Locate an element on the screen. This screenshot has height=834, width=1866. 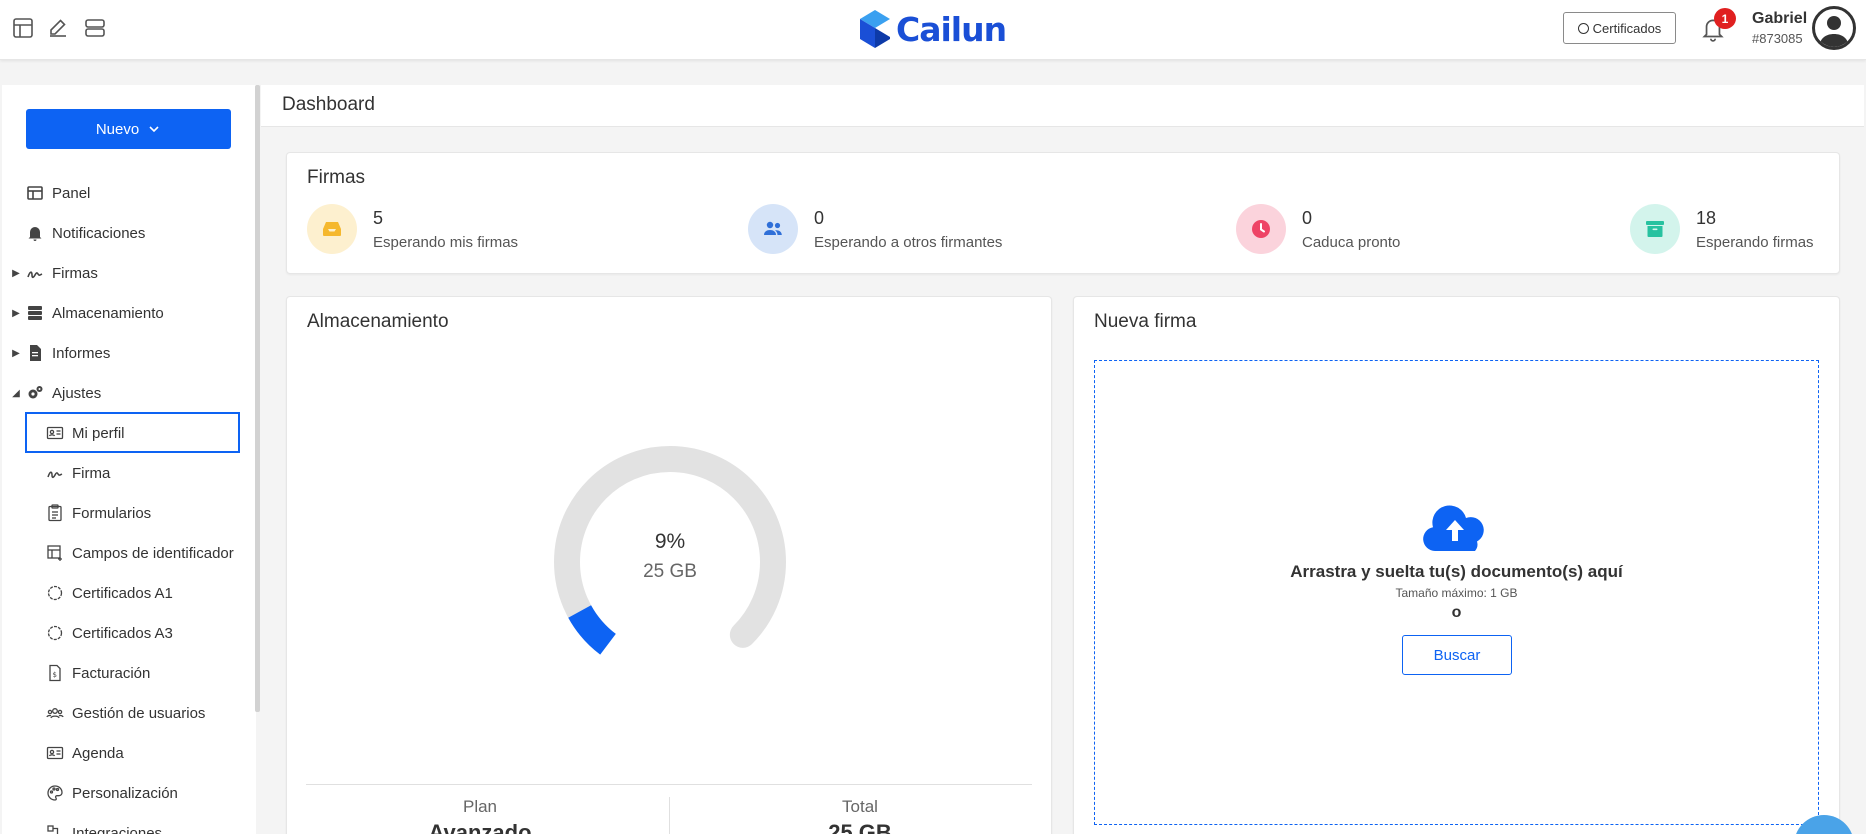
sidebar-subitem-mi-perfil: Mi perfil is located at coordinates (84, 433).